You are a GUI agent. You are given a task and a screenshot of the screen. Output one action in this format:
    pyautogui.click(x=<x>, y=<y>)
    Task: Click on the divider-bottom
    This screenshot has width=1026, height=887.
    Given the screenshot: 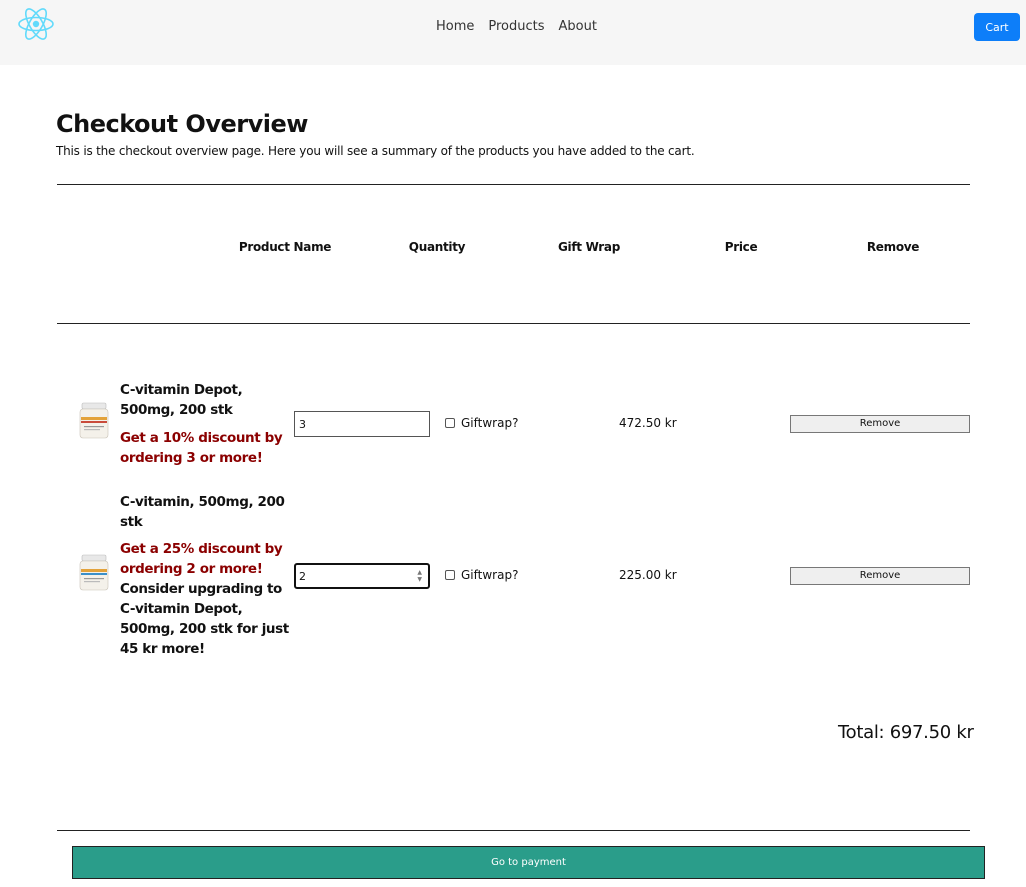 What is the action you would take?
    pyautogui.click(x=513, y=830)
    